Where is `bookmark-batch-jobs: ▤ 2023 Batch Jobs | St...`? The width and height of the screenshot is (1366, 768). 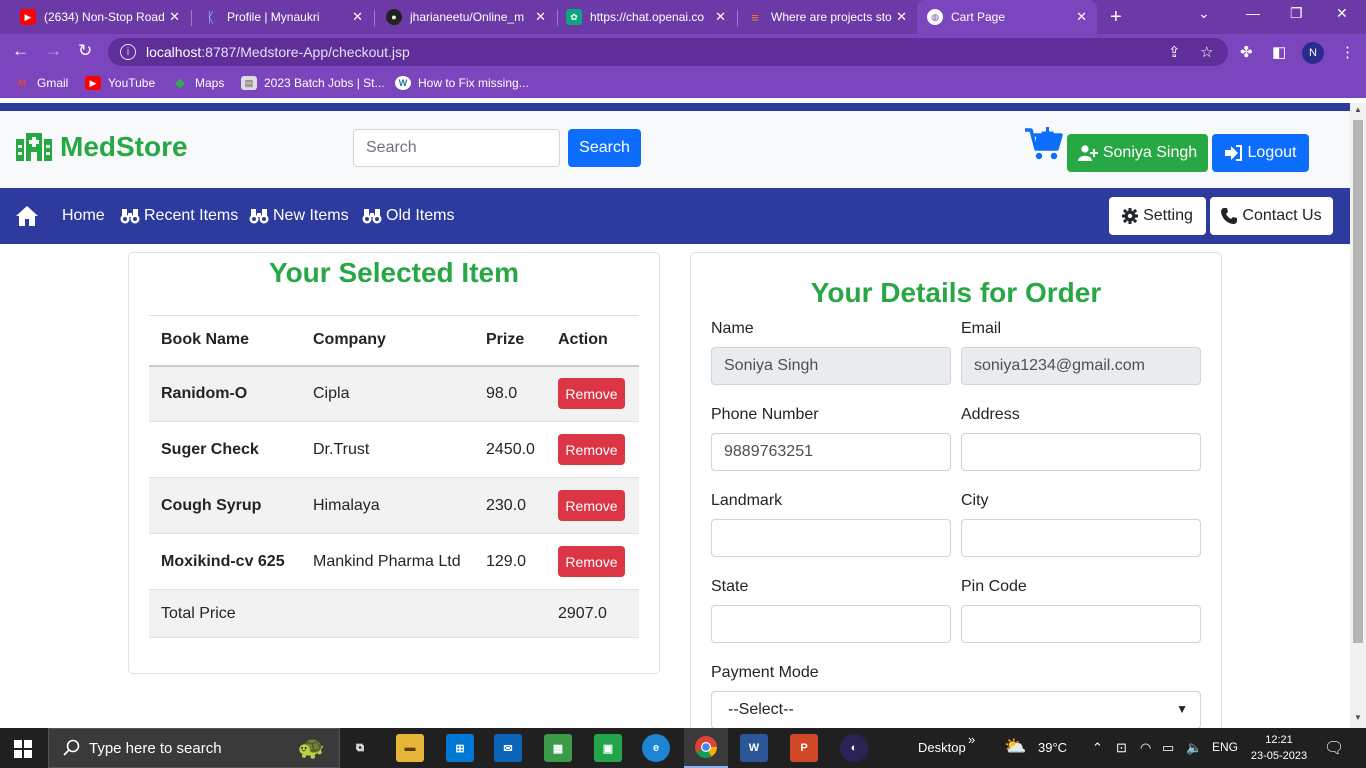 bookmark-batch-jobs: ▤ 2023 Batch Jobs | St... is located at coordinates (313, 83).